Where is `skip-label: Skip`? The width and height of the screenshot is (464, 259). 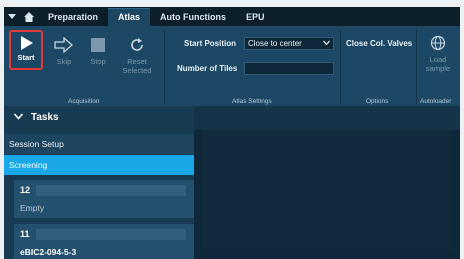 skip-label: Skip is located at coordinates (64, 61).